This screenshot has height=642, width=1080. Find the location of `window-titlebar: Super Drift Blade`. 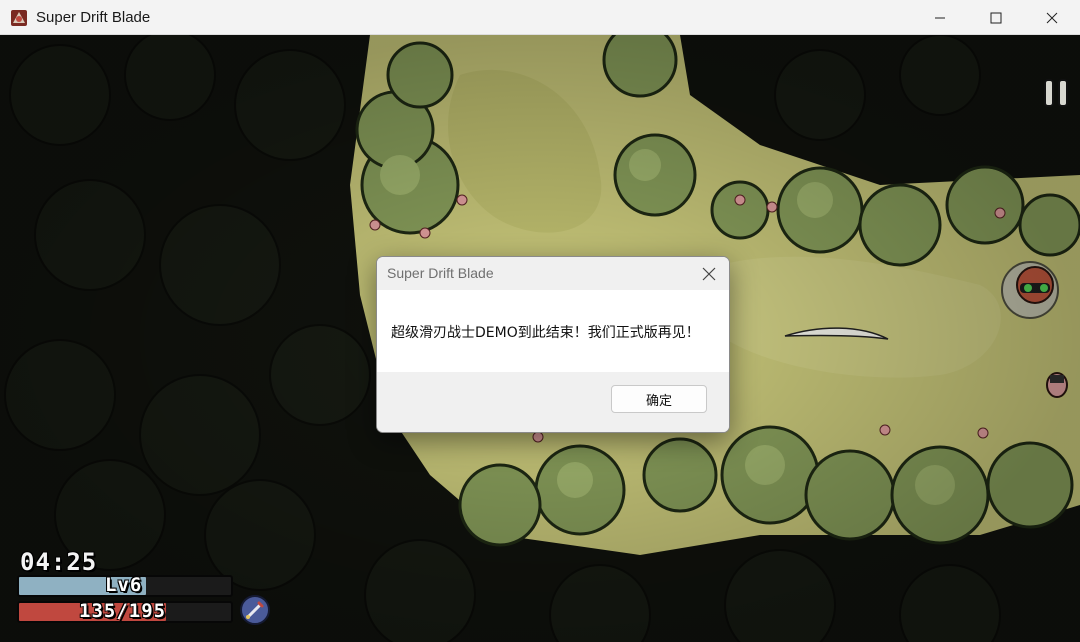

window-titlebar: Super Drift Blade is located at coordinates (540, 17).